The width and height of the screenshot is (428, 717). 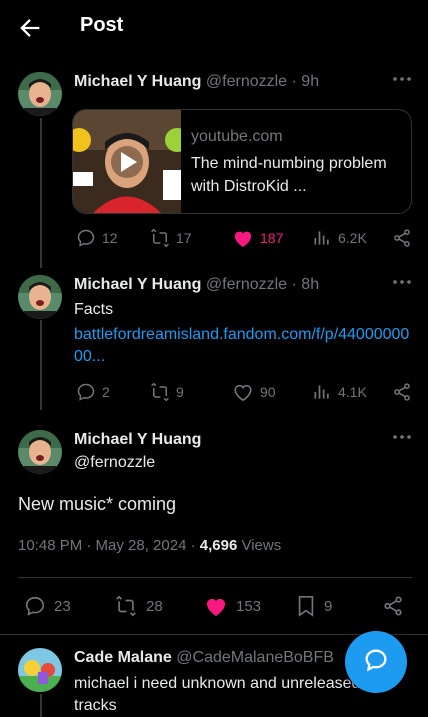 I want to click on reply-button: 23, so click(x=47, y=606).